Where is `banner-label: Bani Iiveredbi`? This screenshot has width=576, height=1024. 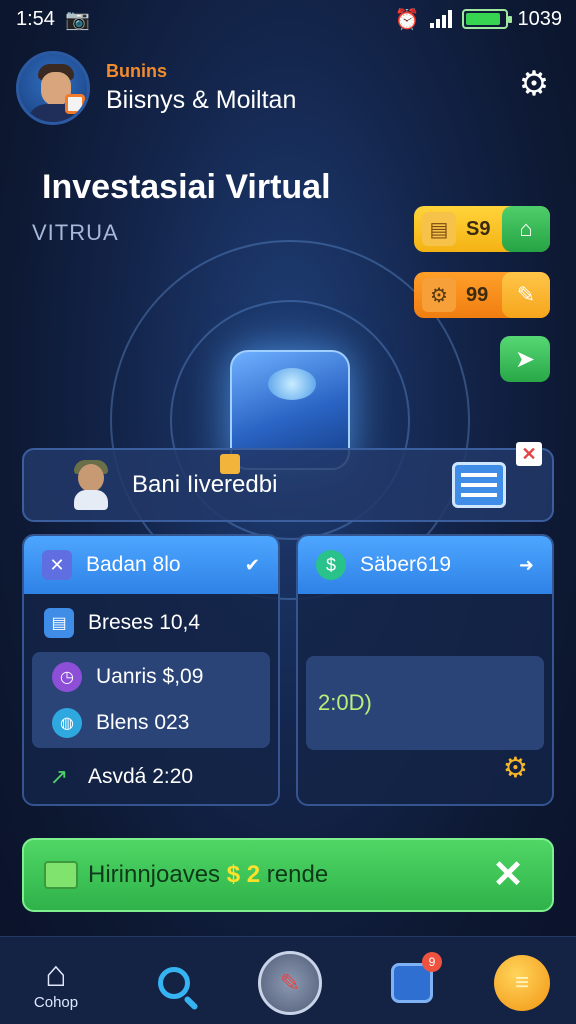
banner-label: Bani Iiveredbi is located at coordinates (205, 484).